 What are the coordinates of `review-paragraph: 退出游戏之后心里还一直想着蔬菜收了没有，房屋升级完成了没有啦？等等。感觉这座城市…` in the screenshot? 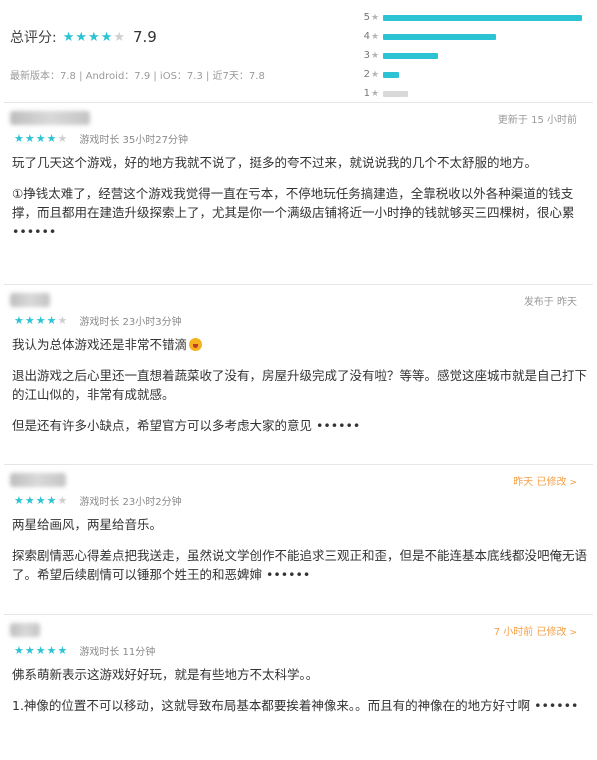 It's located at (300, 385).